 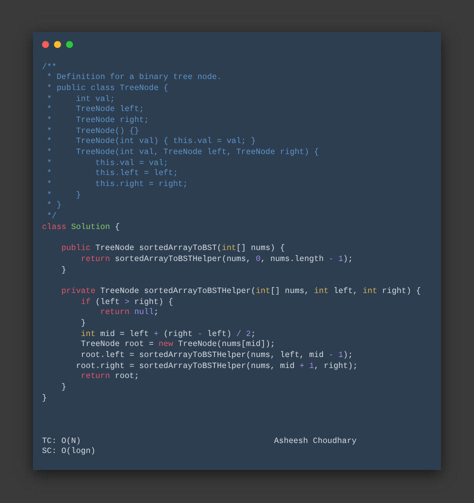 I want to click on complexity-note: TC: O(N), so click(x=61, y=441).